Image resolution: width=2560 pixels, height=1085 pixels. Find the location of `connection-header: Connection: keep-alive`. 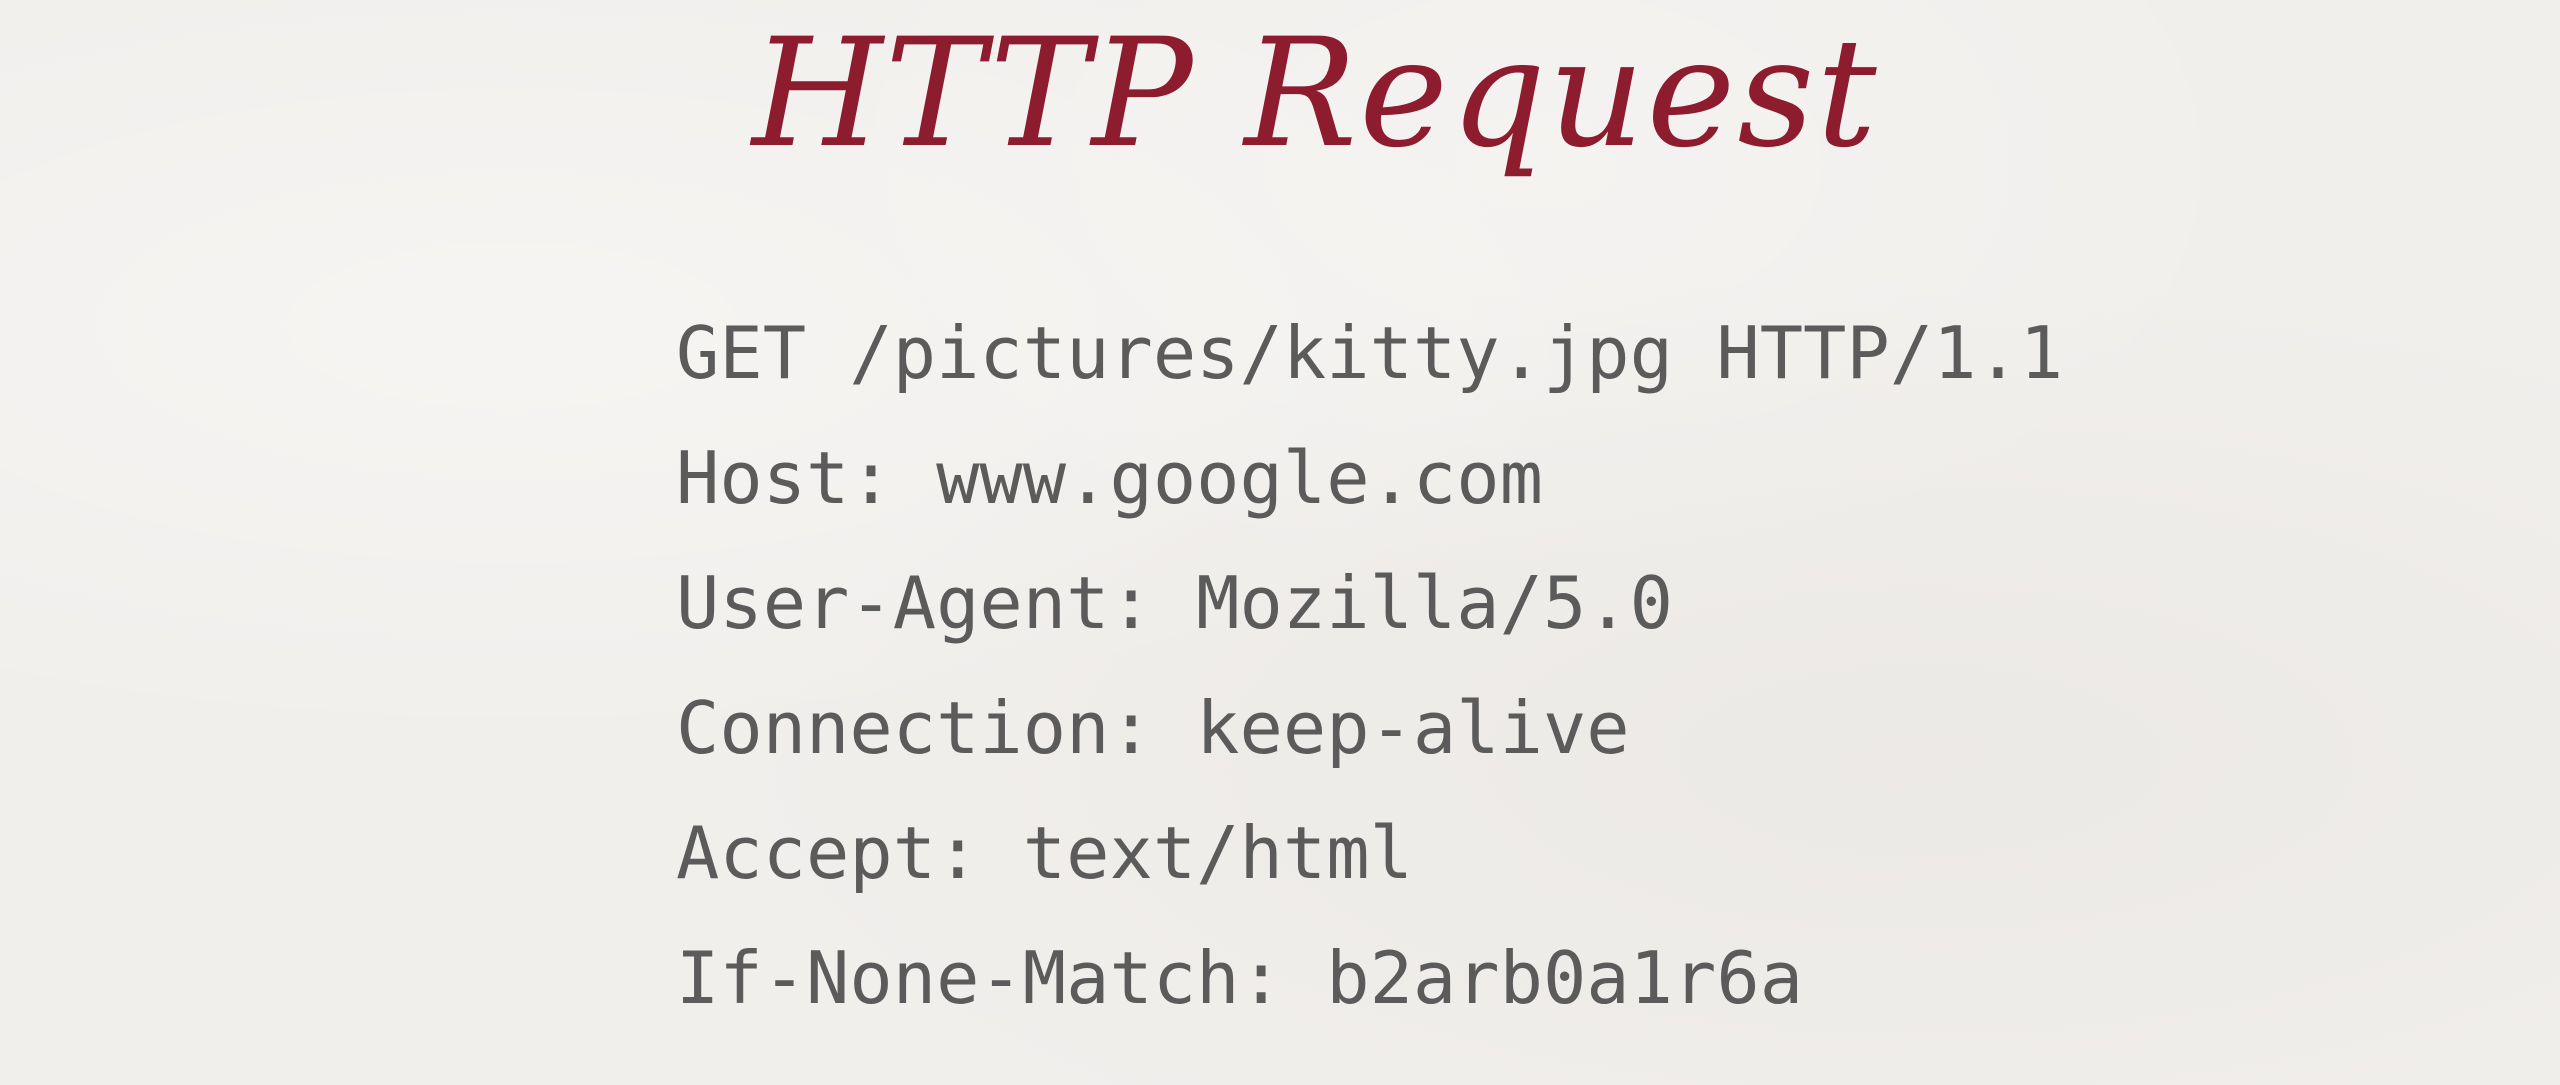

connection-header: Connection: keep-alive is located at coordinates (1153, 728).